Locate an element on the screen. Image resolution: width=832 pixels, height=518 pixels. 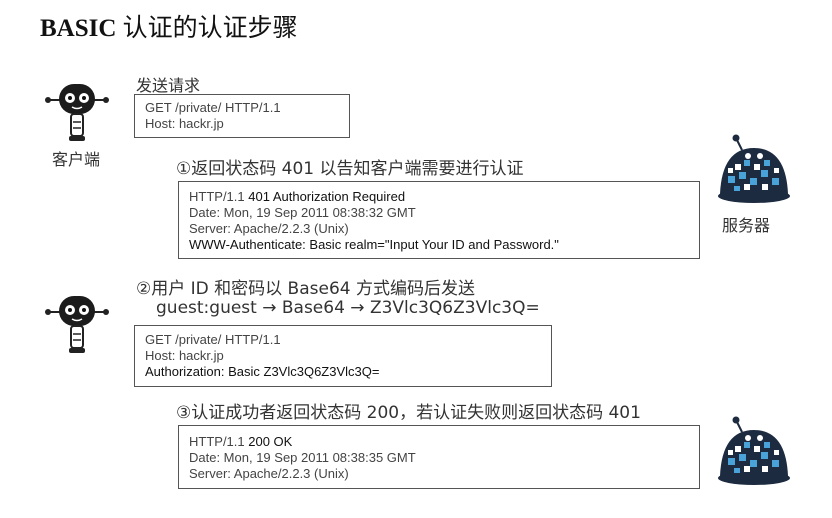
server-label: 服务器 is located at coordinates (746, 225).